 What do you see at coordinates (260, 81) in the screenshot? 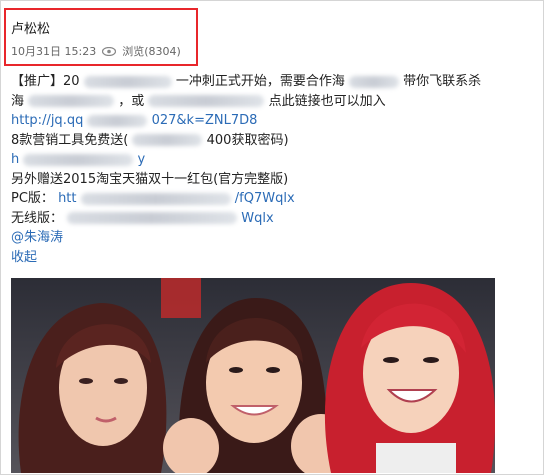
I see `text-segment: 一冲刺正式开始，需要合作海` at bounding box center [260, 81].